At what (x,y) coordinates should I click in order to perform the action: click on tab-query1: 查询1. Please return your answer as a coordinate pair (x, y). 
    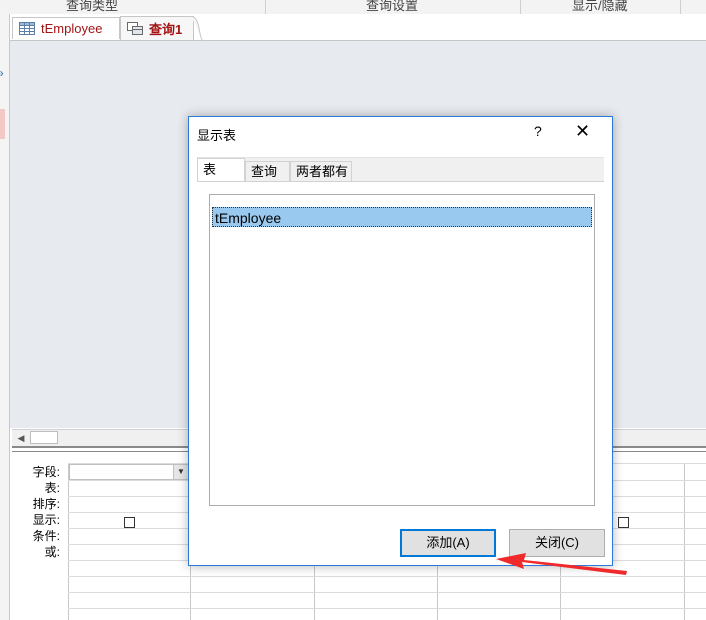
    Looking at the image, I should click on (161, 28).